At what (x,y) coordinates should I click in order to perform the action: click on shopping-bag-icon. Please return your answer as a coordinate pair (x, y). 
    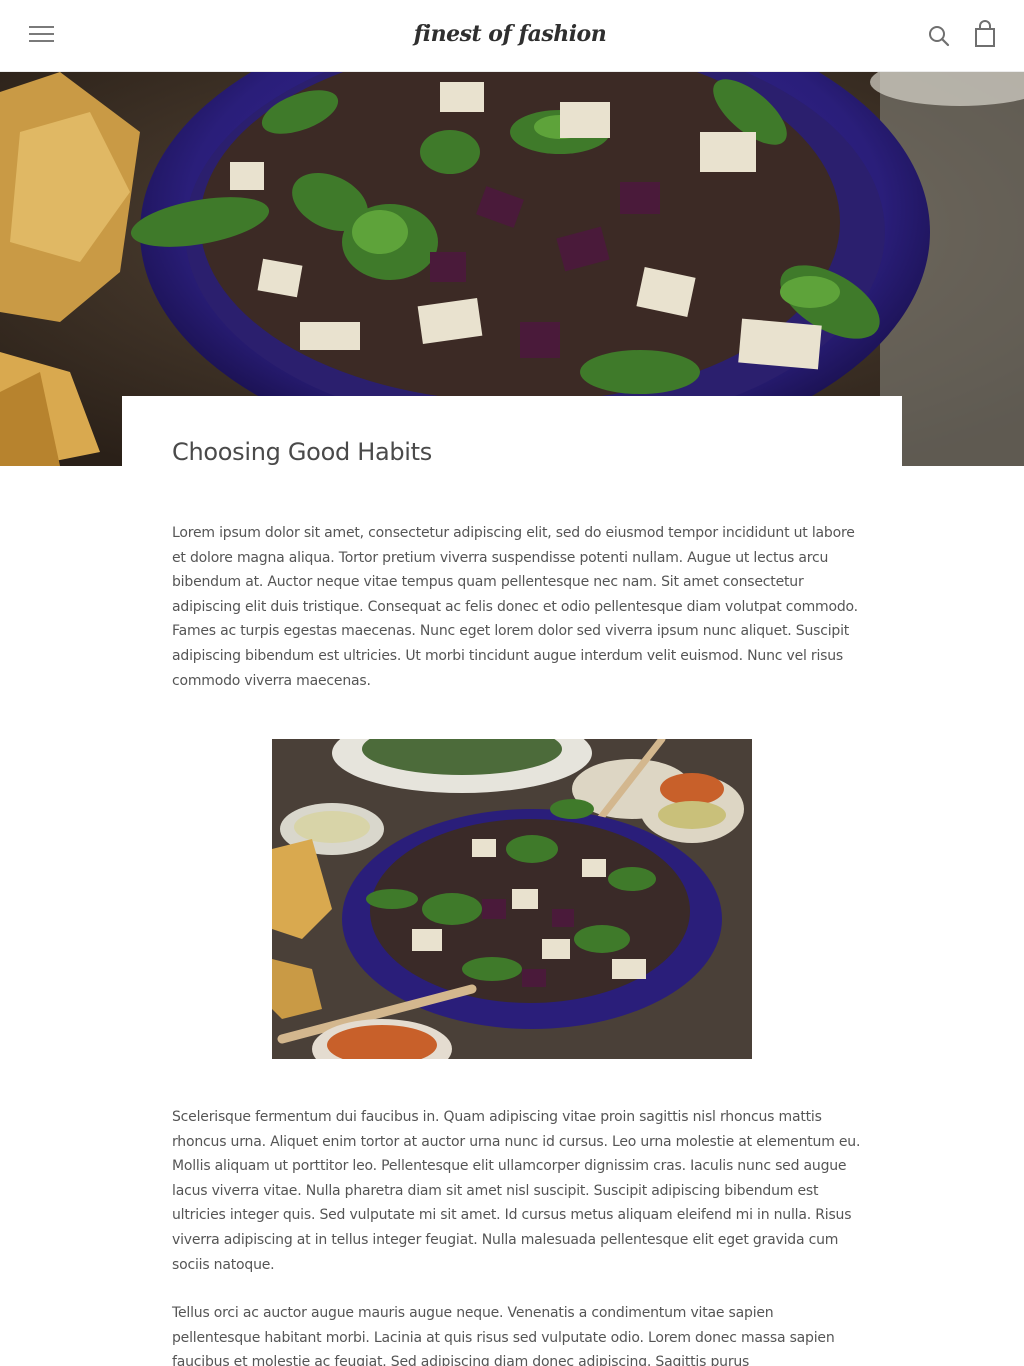
    Looking at the image, I should click on (985, 35).